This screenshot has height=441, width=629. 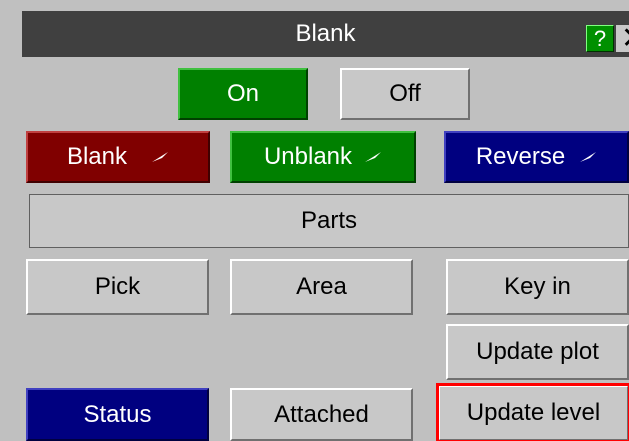 What do you see at coordinates (117, 414) in the screenshot?
I see `status-button: Status` at bounding box center [117, 414].